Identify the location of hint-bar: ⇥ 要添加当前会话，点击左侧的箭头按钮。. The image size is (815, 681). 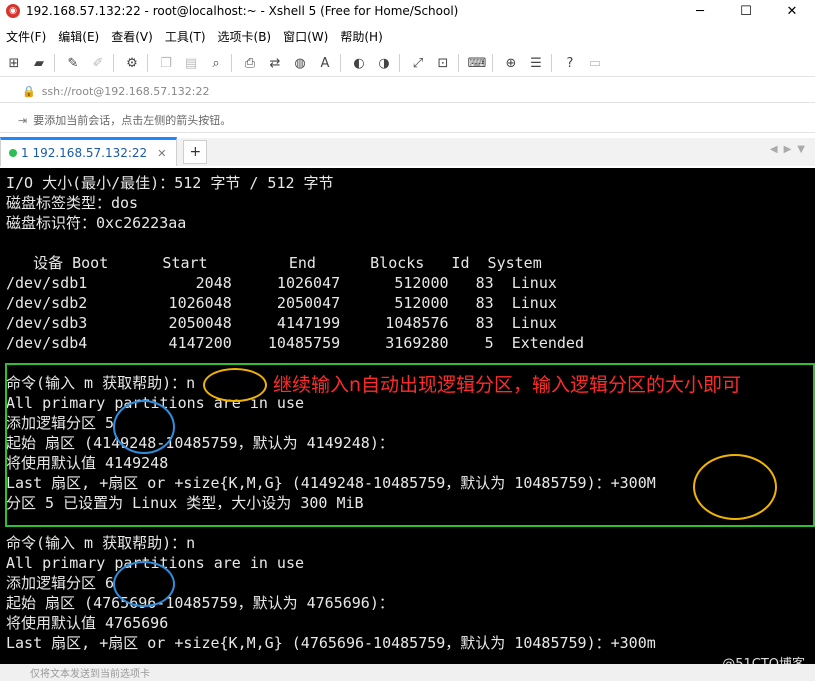
(407, 120).